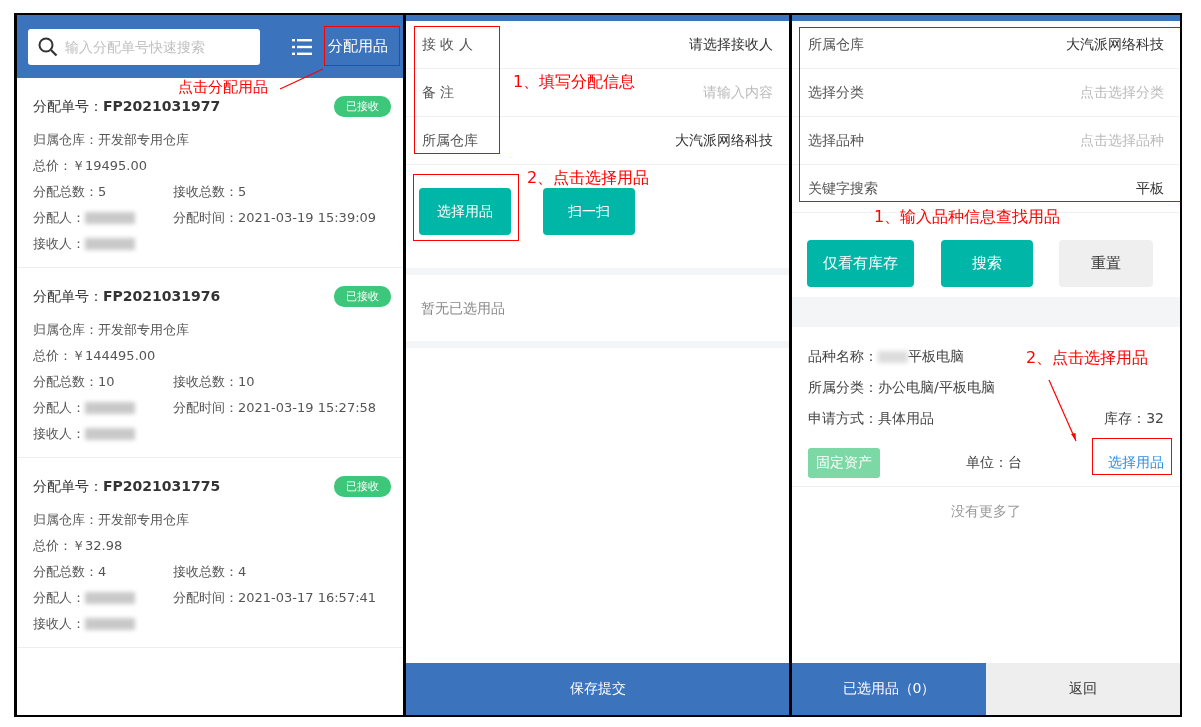  What do you see at coordinates (127, 106) in the screenshot?
I see `order-number: 分配单号：FP2021031977` at bounding box center [127, 106].